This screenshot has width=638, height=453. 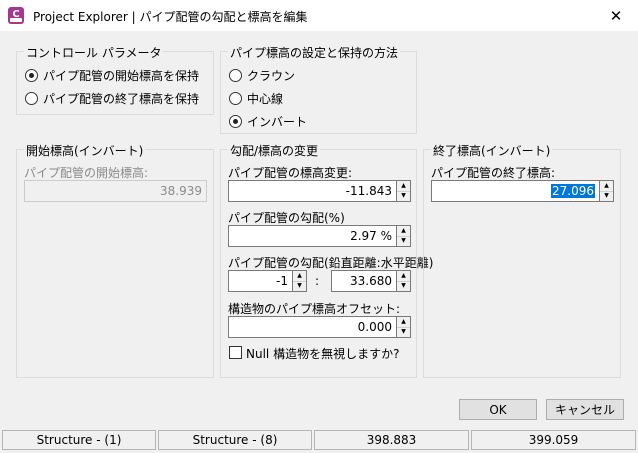 What do you see at coordinates (170, 17) in the screenshot?
I see `window-title: Project Explorer | パイプ配管の勾配と標高を編集` at bounding box center [170, 17].